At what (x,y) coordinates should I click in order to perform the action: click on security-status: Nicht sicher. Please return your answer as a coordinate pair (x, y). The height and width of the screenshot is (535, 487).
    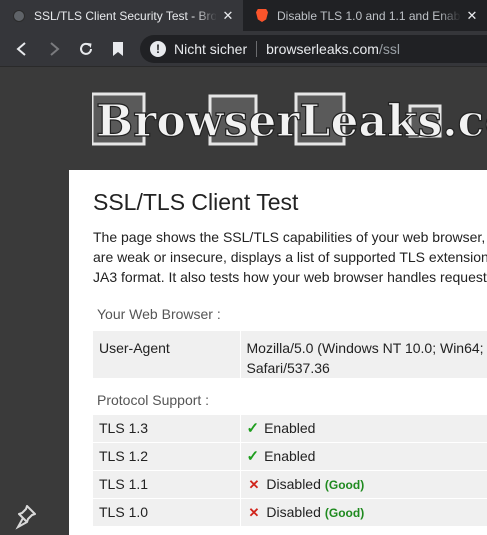
    Looking at the image, I should click on (210, 49).